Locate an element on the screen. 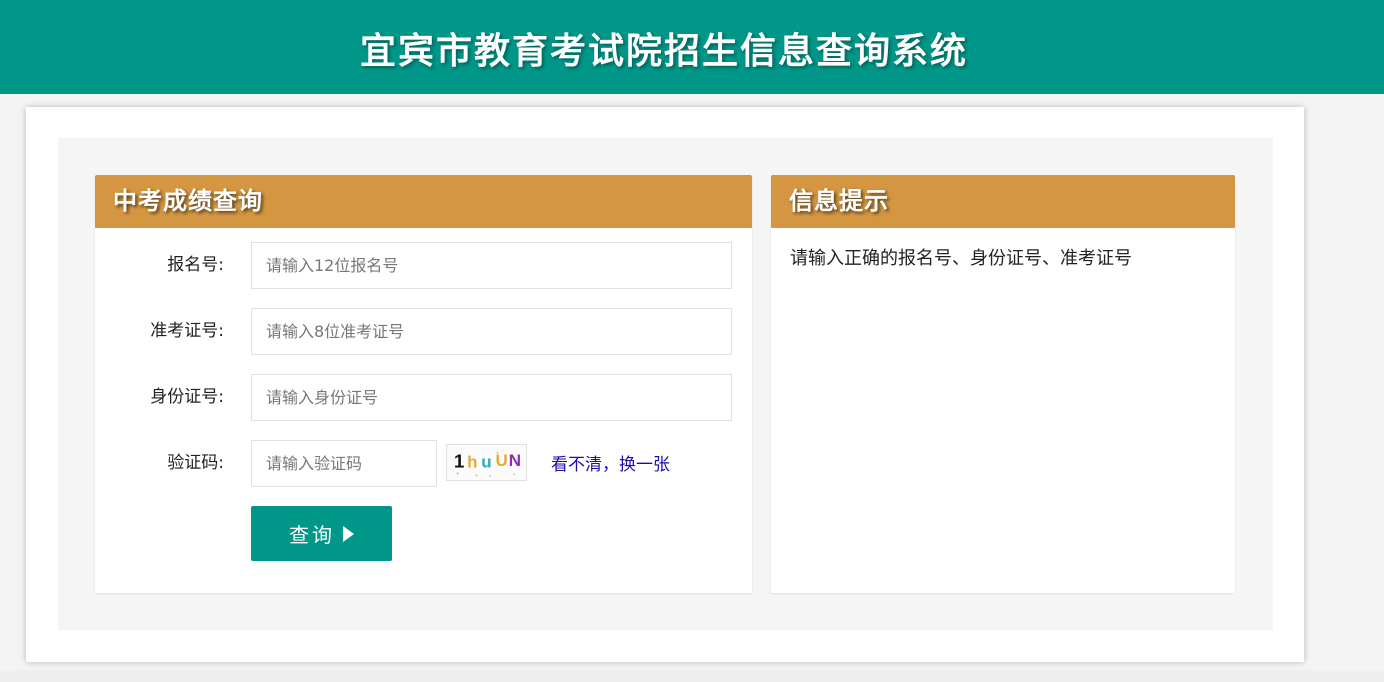 The width and height of the screenshot is (1384, 682). captcha-input is located at coordinates (344, 463).